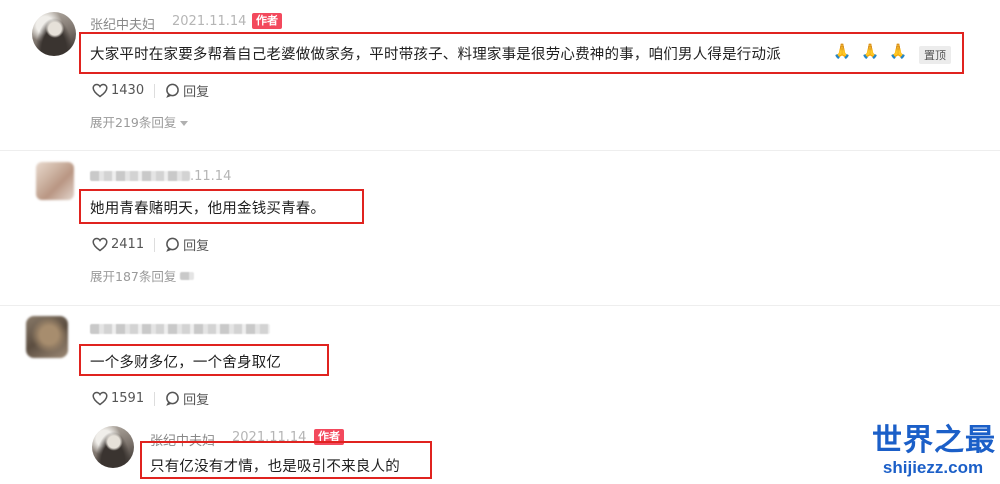 The image size is (1000, 484). Describe the element at coordinates (933, 467) in the screenshot. I see `watermark-url: shijiezz.com` at that location.